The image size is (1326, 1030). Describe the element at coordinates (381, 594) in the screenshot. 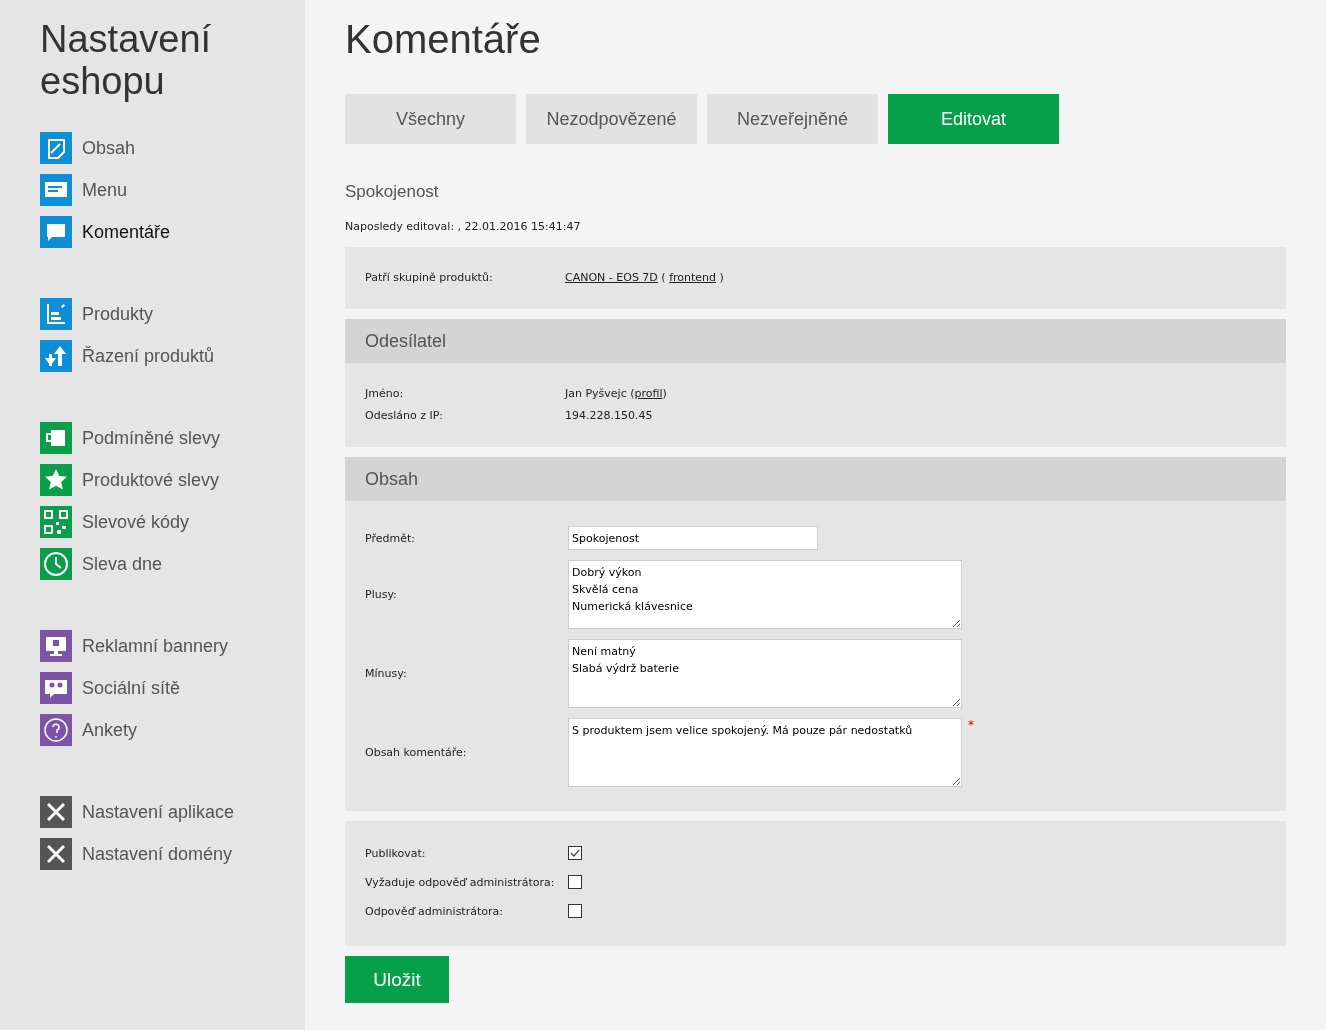

I see `field-label: Plusy:` at that location.